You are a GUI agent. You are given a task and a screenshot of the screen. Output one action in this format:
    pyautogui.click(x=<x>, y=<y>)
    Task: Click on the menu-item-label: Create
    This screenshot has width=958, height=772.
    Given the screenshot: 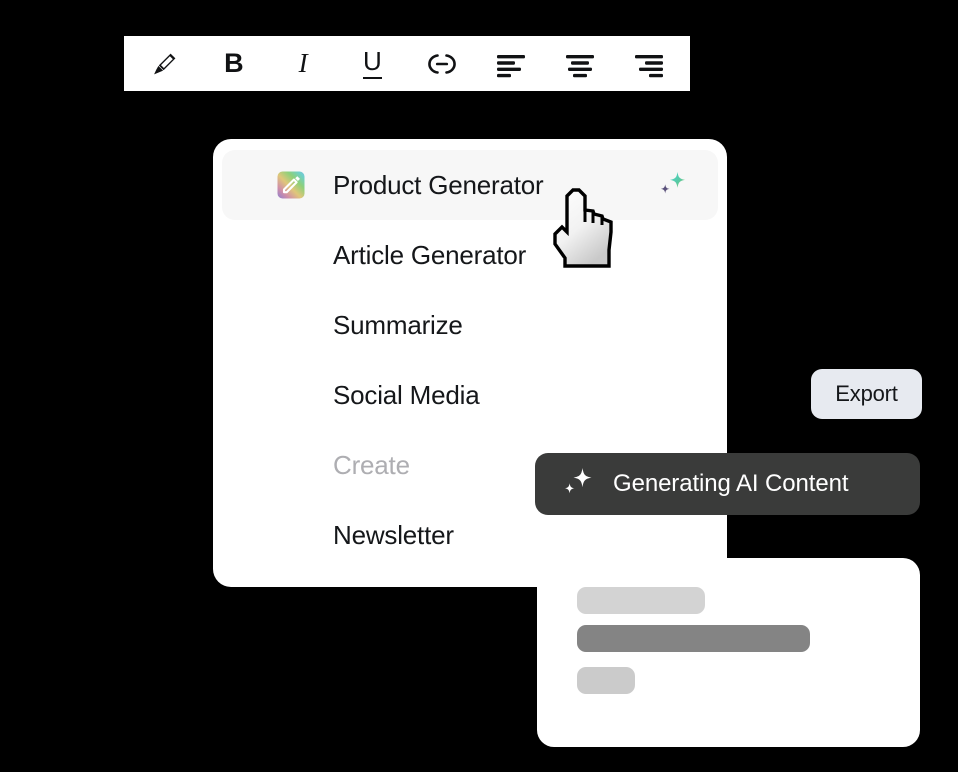 What is the action you would take?
    pyautogui.click(x=371, y=464)
    